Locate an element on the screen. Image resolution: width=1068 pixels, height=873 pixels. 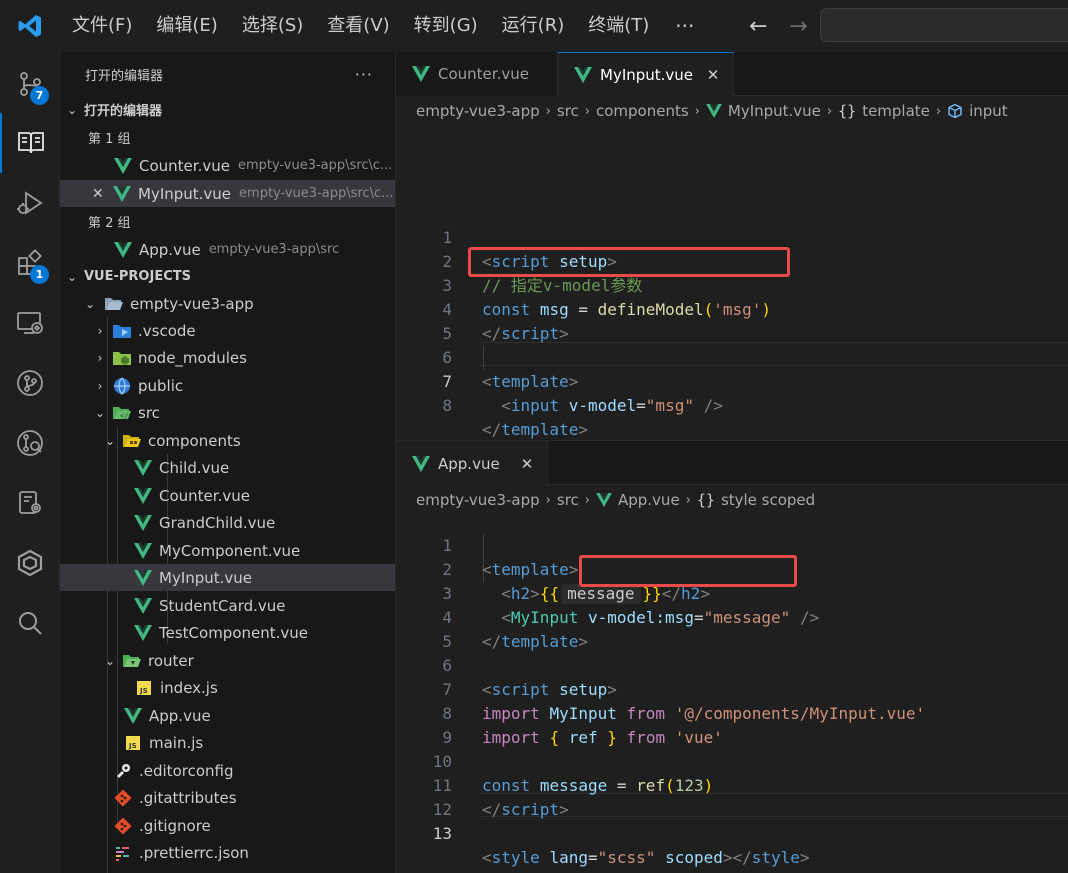
menu-run: 运行(R) is located at coordinates (533, 26).